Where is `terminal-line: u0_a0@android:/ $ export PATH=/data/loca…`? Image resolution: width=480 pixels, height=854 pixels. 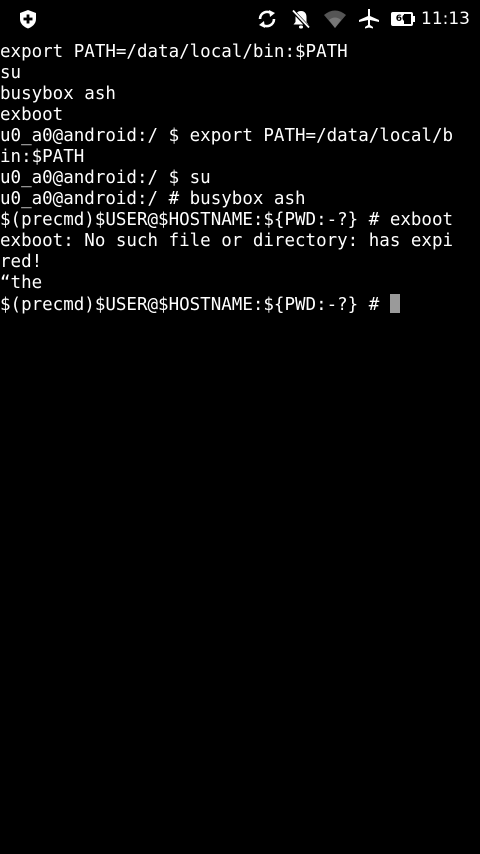 terminal-line: u0_a0@android:/ $ export PATH=/data/loca… is located at coordinates (227, 136).